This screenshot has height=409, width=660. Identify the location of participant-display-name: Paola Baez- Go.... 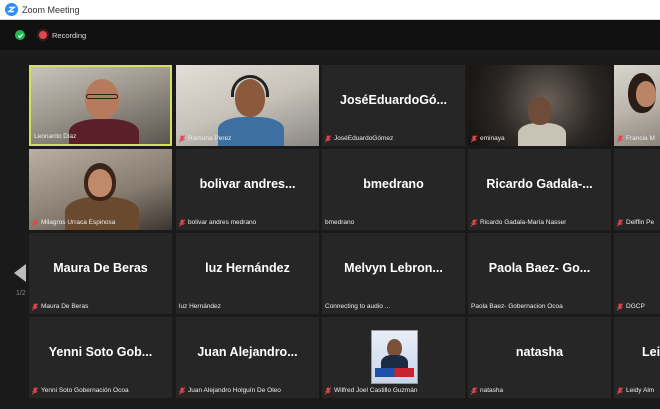
(539, 268).